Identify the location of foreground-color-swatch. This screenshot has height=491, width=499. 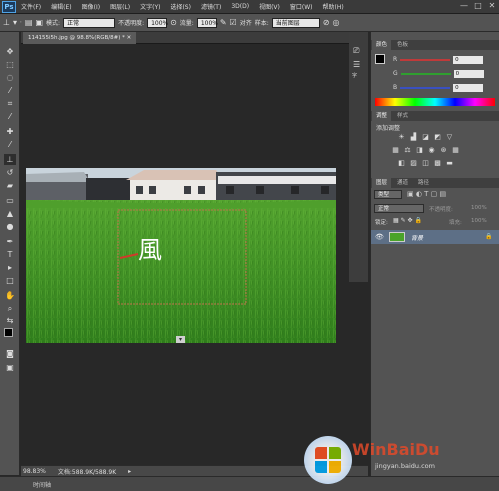
(8, 332).